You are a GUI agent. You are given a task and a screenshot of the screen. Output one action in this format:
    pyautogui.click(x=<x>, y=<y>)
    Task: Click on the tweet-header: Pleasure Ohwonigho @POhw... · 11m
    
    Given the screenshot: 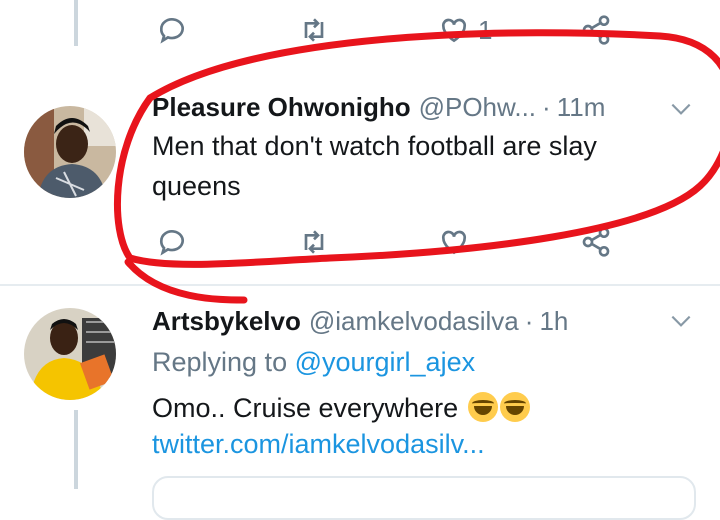 What is the action you would take?
    pyautogui.click(x=436, y=109)
    